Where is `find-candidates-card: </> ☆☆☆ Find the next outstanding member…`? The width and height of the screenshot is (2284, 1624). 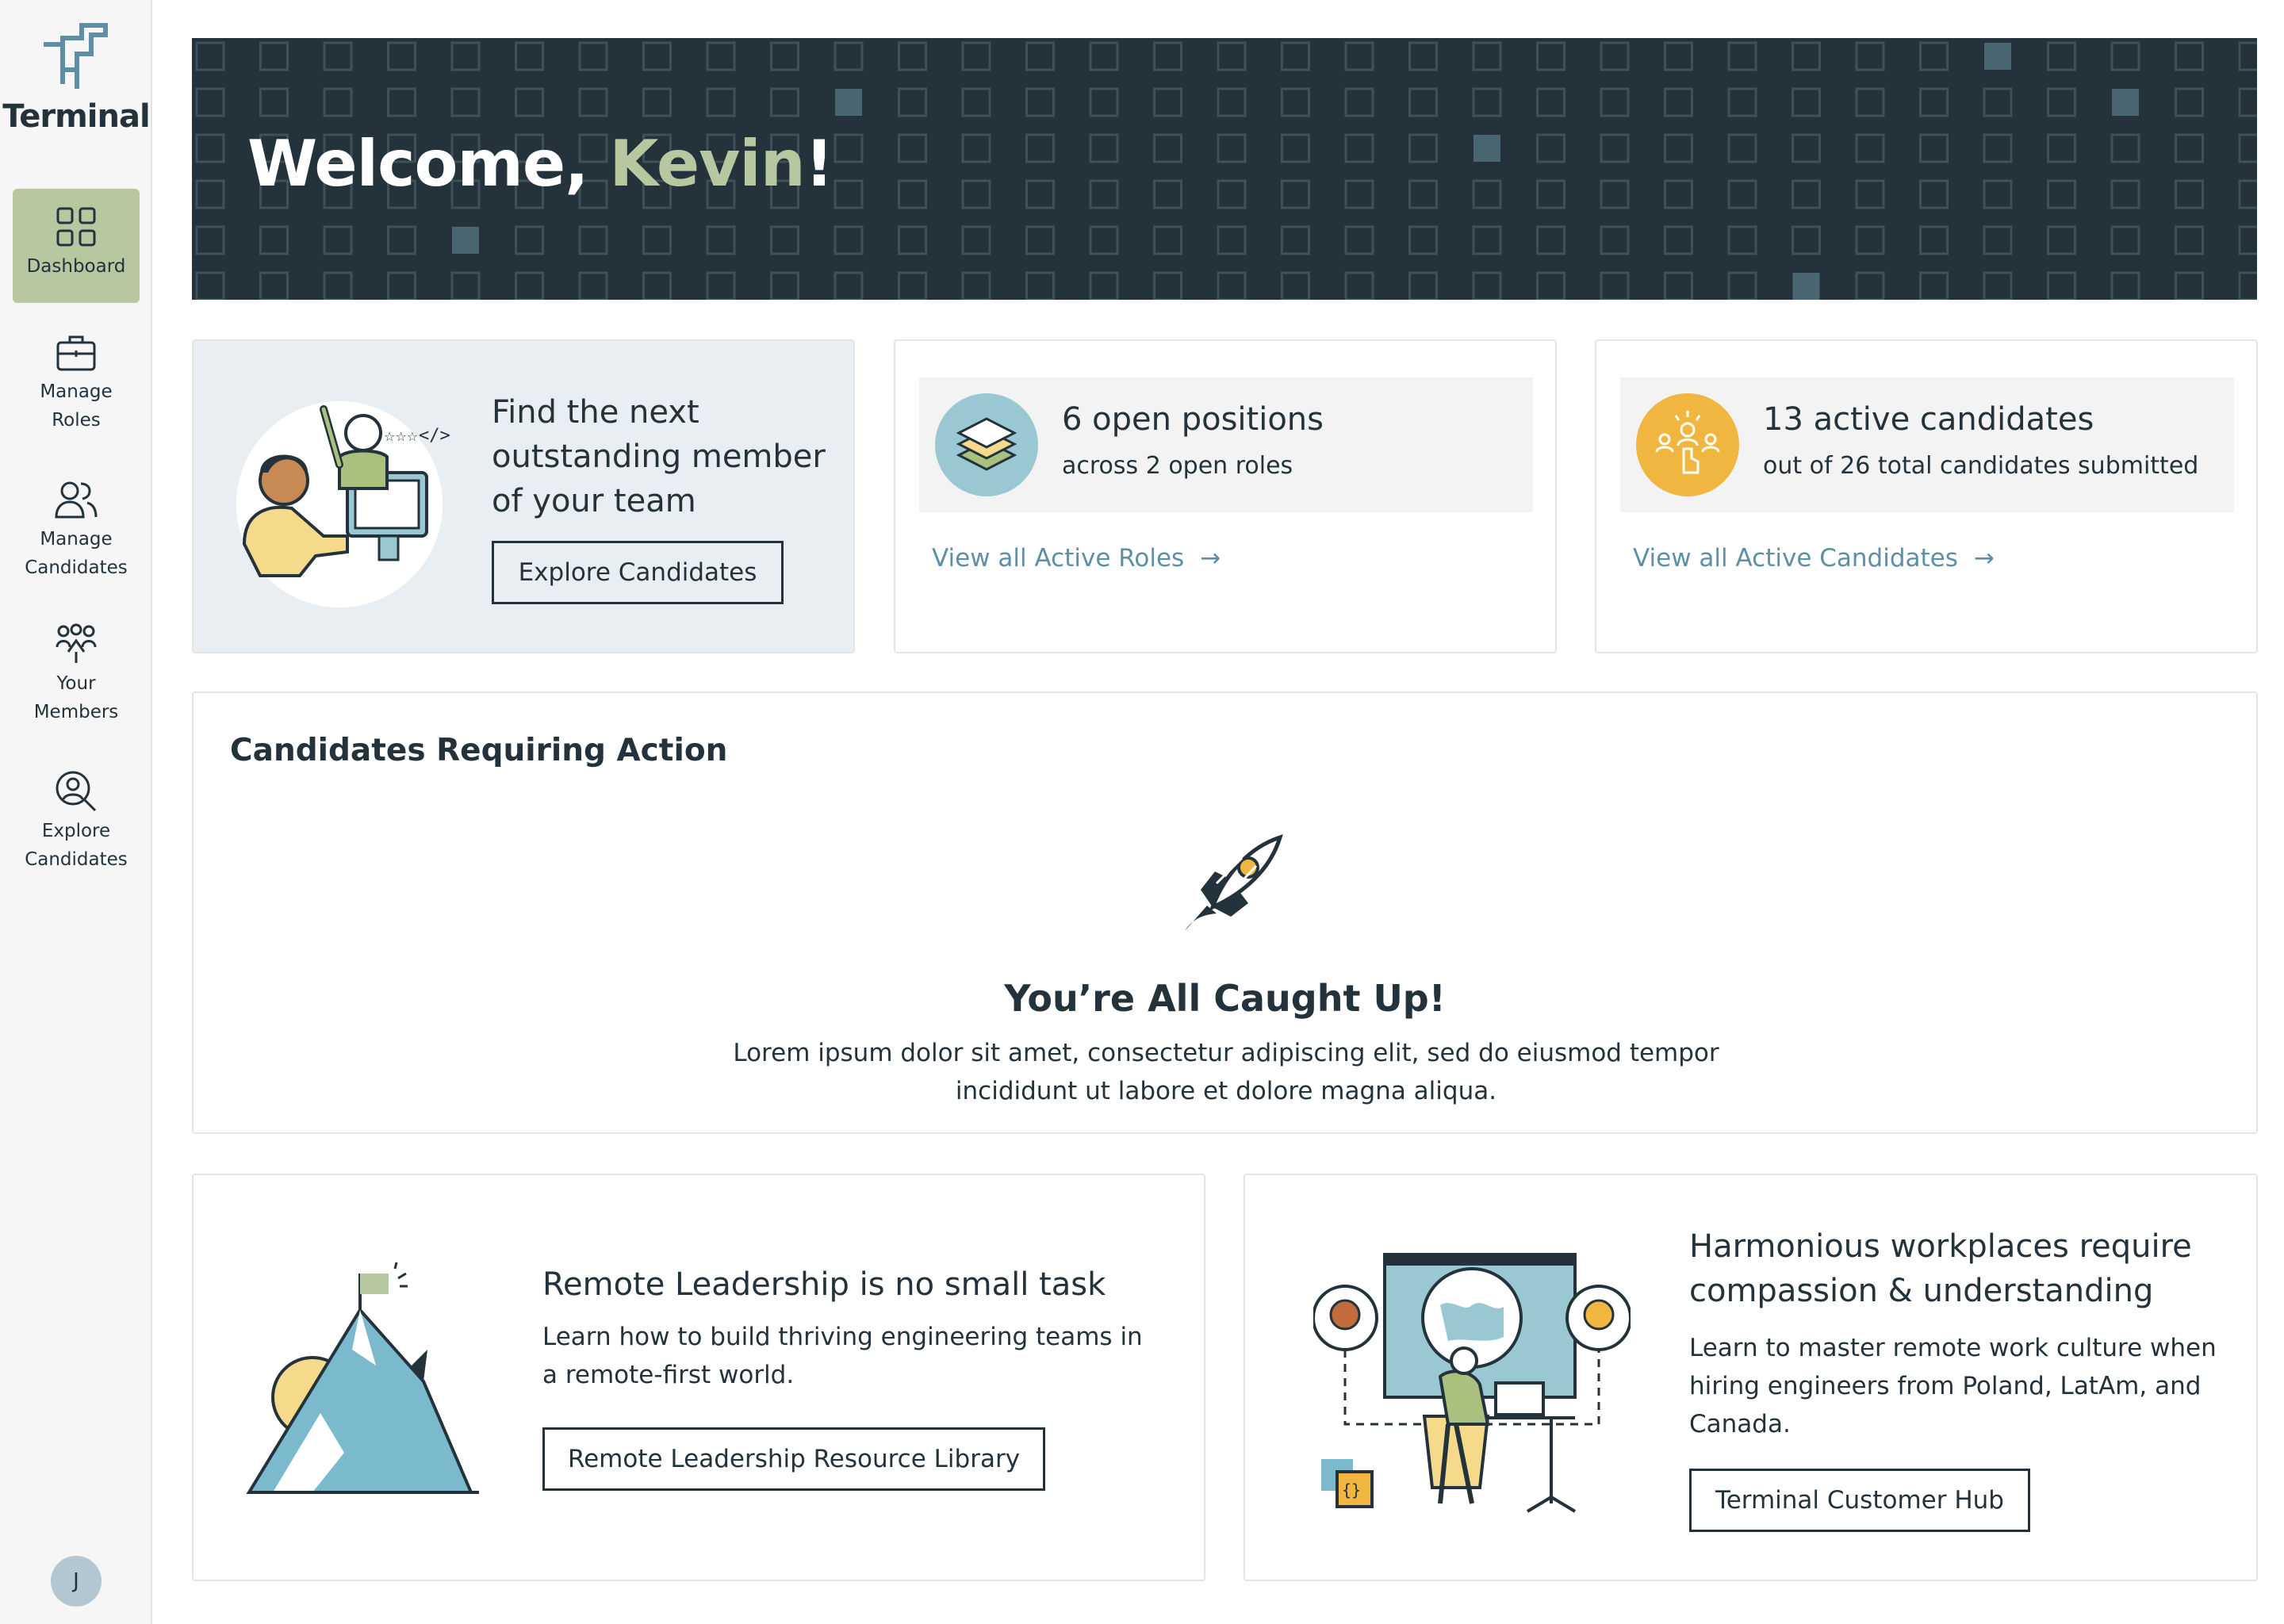 find-candidates-card: </> ☆☆☆ Find the next outstanding member… is located at coordinates (523, 496).